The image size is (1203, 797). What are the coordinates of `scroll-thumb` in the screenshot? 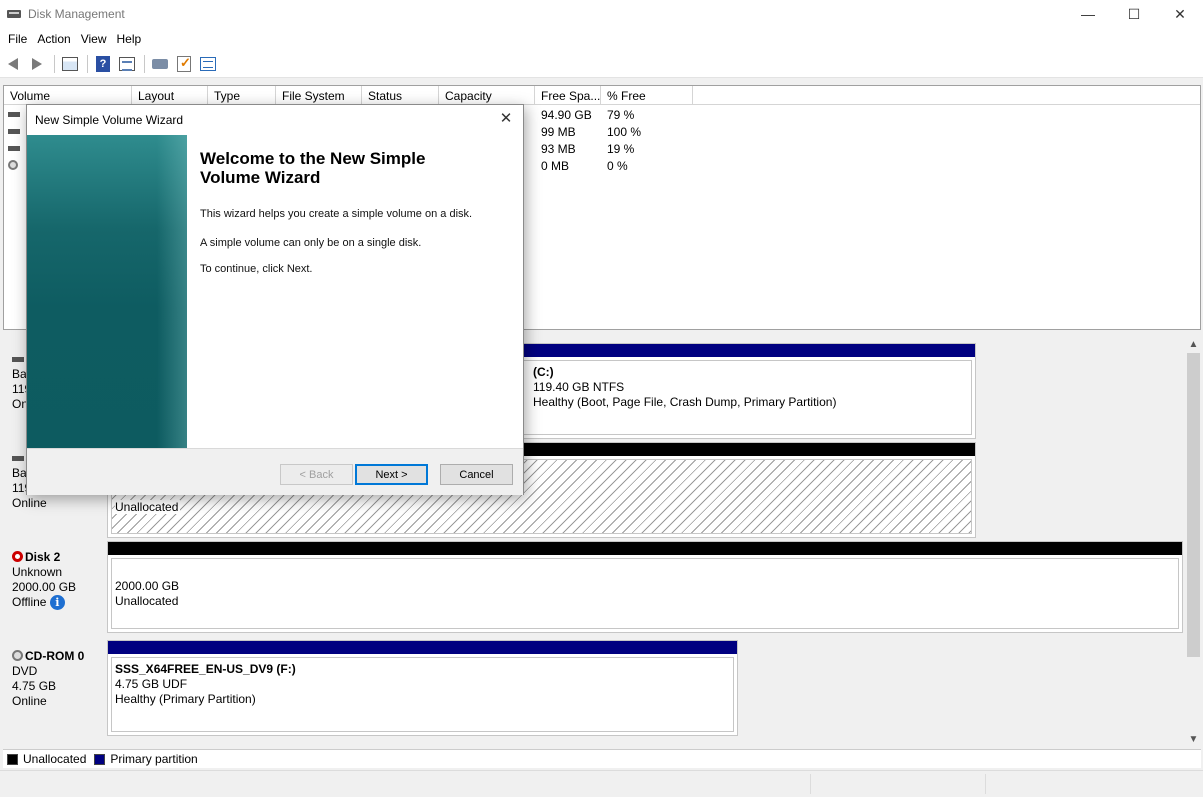 It's located at (1193, 505).